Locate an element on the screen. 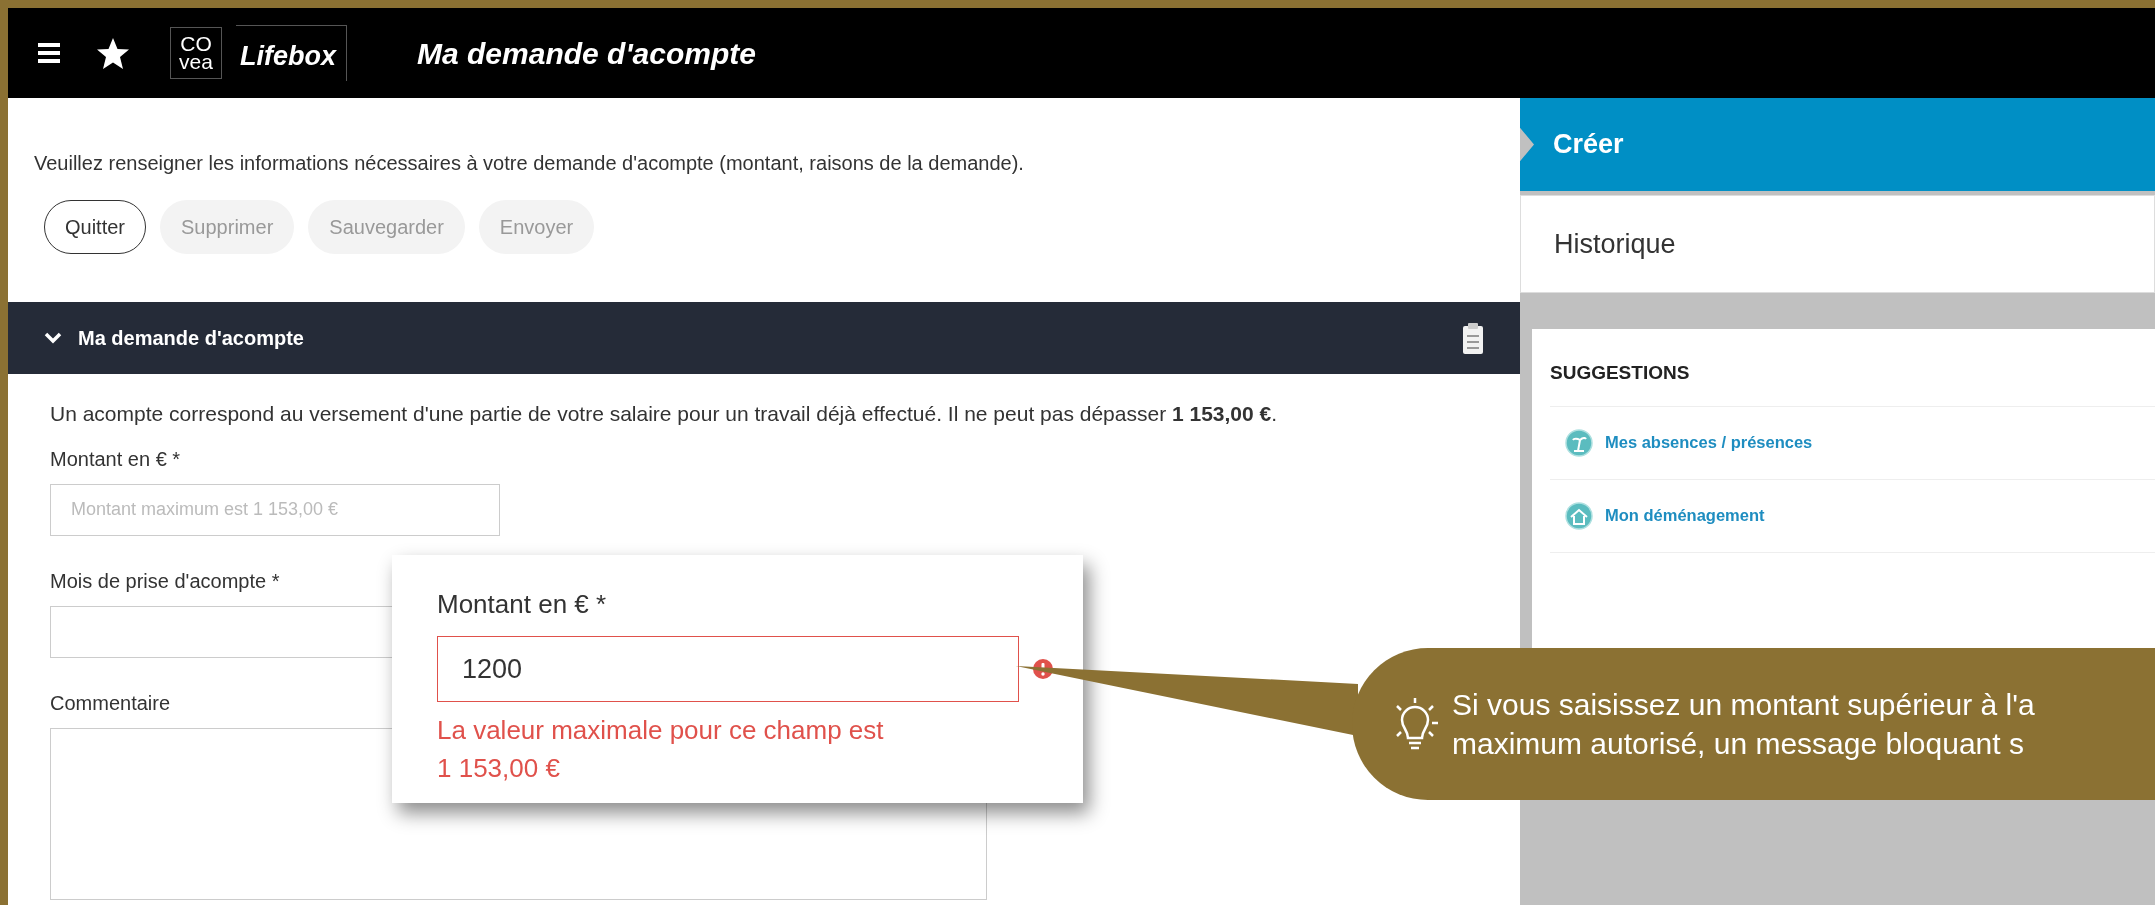 Image resolution: width=2155 pixels, height=905 pixels. instructions-text: Veuillez renseigner les informations nécessaires à votre demande d'acompte (montant, raisons de la demande). is located at coordinates (529, 163).